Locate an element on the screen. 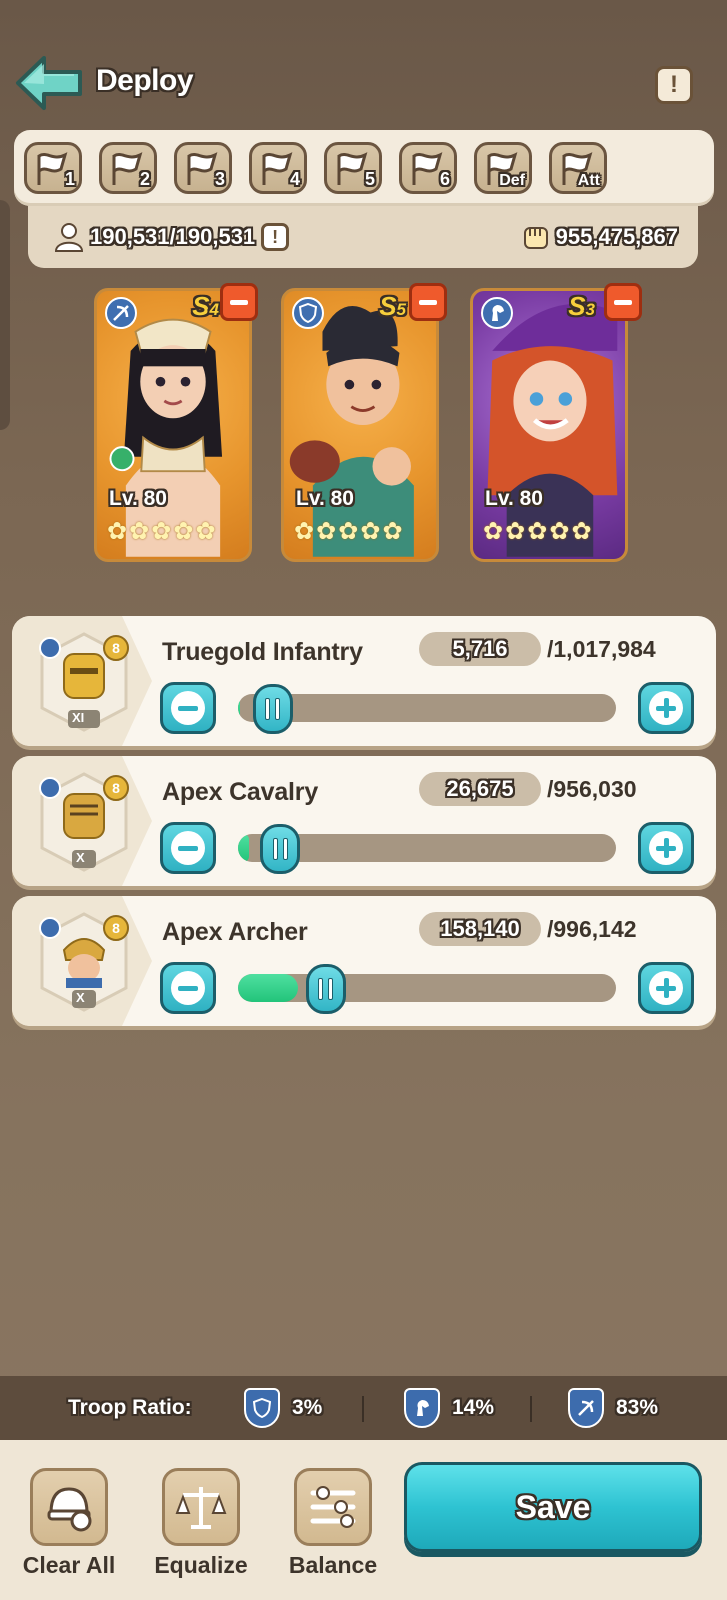 This screenshot has width=727, height=1600. hero-grade: S4 is located at coordinates (205, 306).